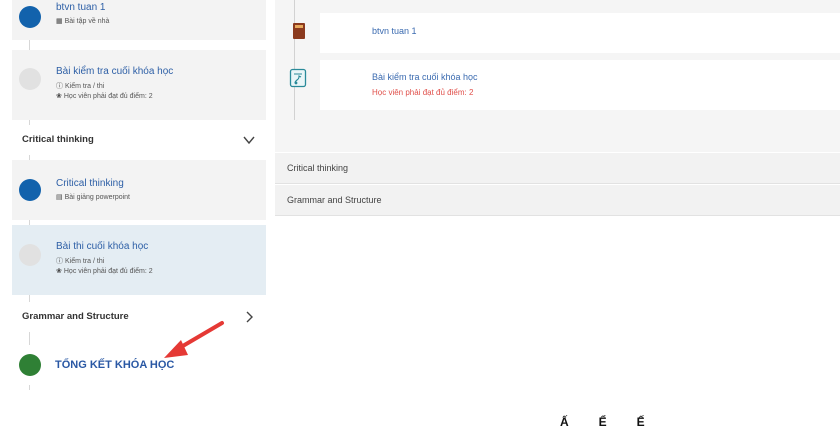 Image resolution: width=840 pixels, height=429 pixels. Describe the element at coordinates (194, 339) in the screenshot. I see `red-arrow-annotation` at that location.